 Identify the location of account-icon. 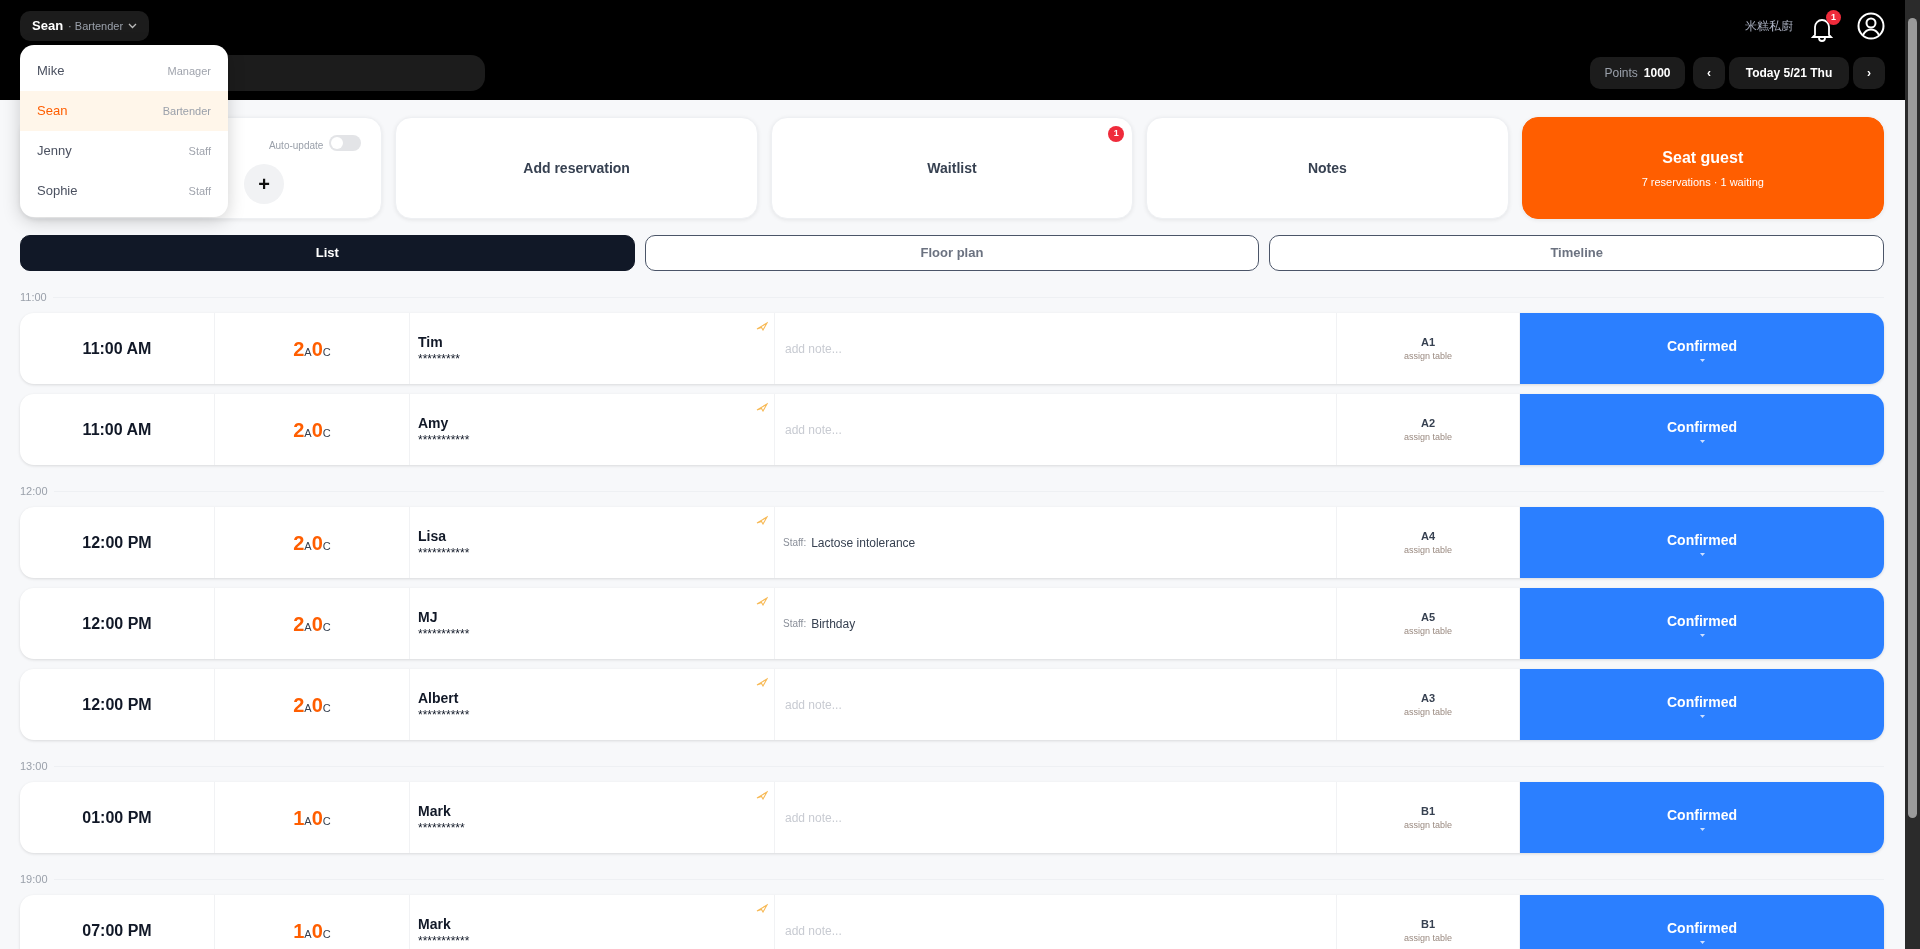
(1871, 26).